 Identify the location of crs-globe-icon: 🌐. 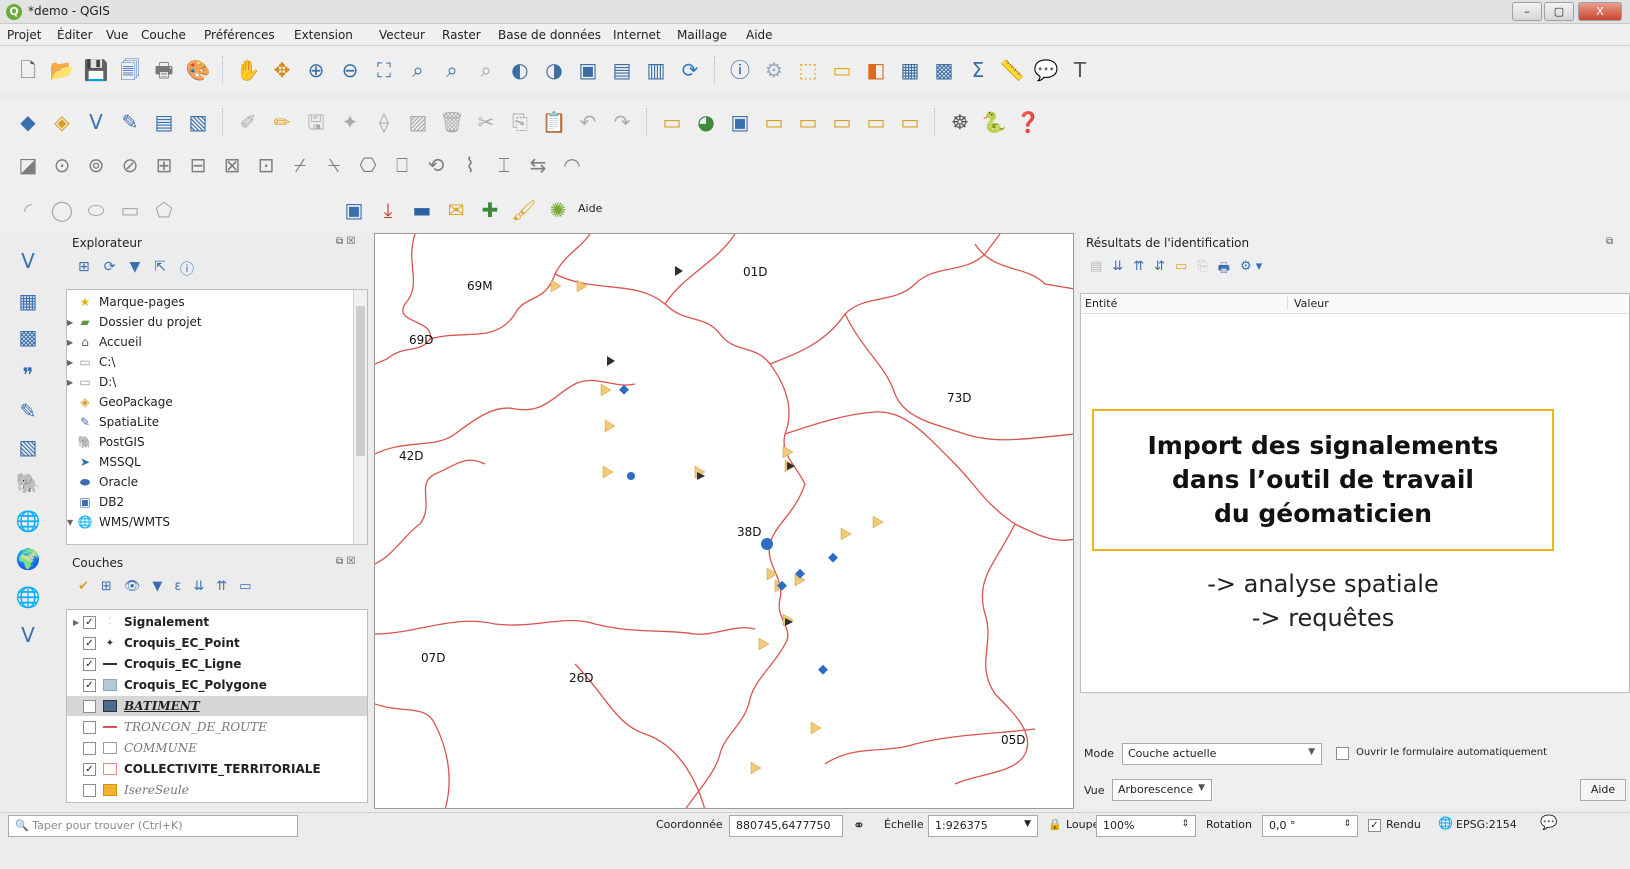
(1445, 823).